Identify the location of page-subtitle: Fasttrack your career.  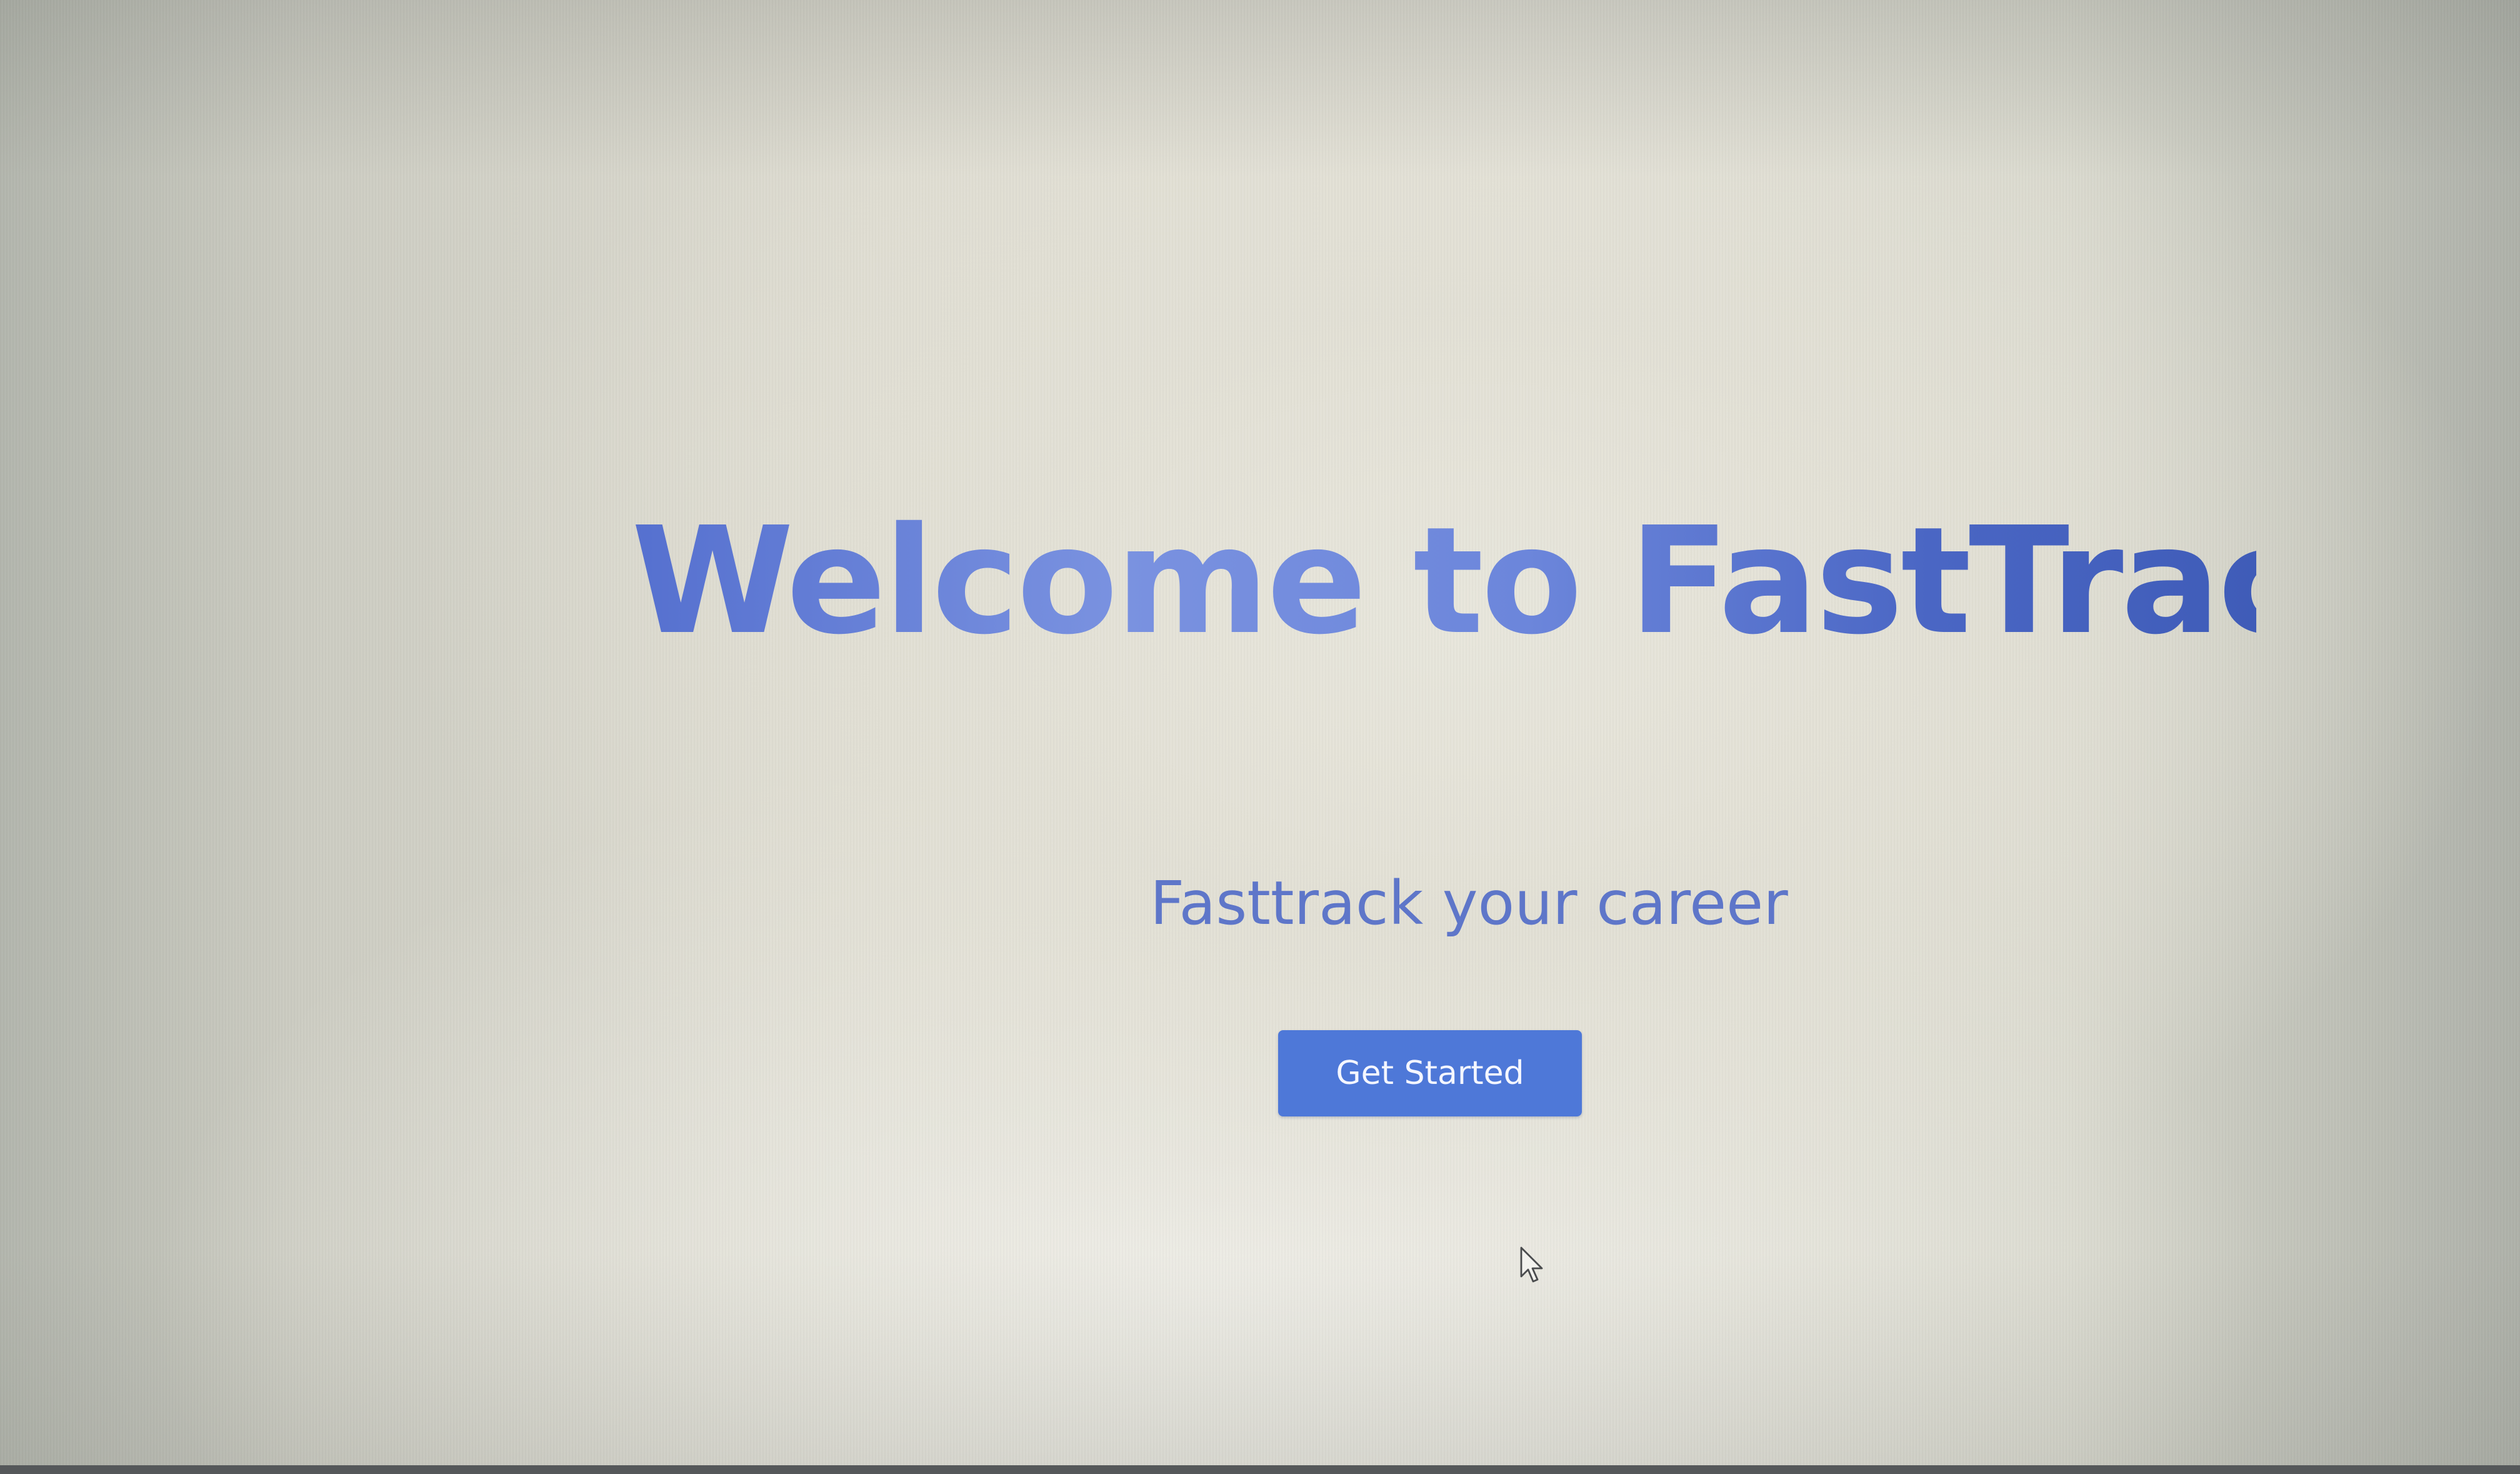
(1469, 903).